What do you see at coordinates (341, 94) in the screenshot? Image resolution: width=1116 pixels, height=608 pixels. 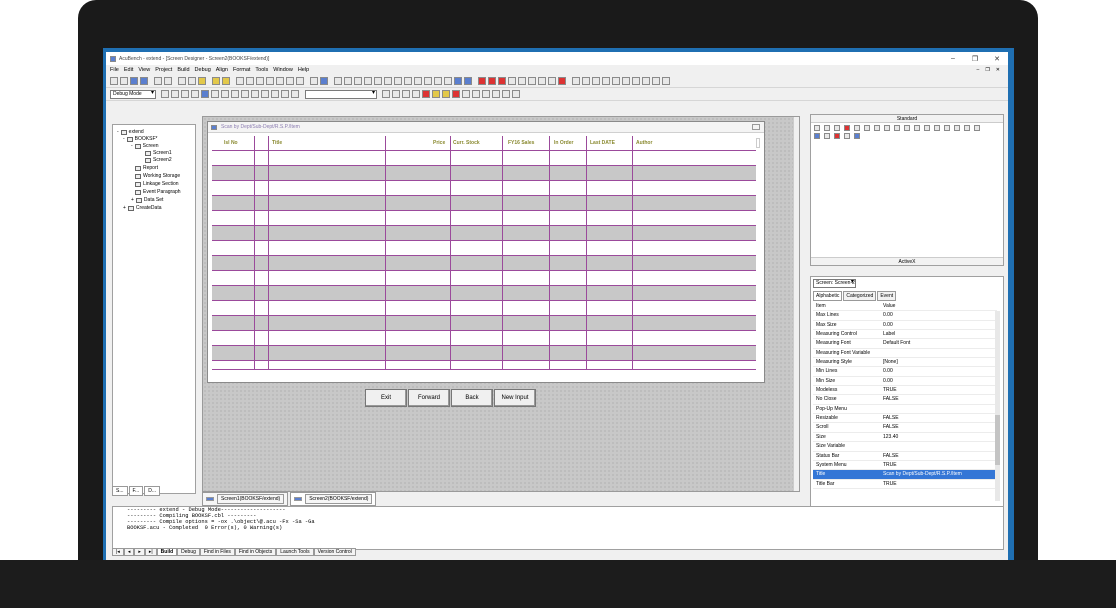 I see `object-combo` at bounding box center [341, 94].